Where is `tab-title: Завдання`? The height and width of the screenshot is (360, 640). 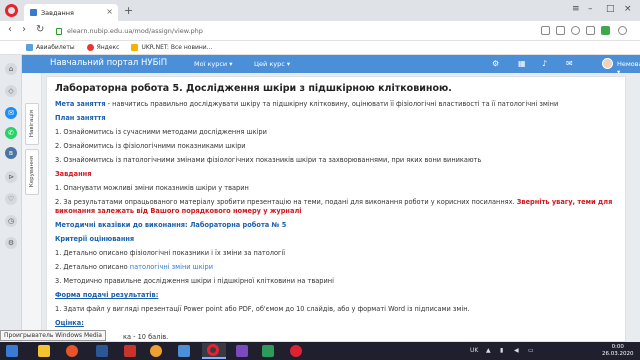
tab-title: Завдання is located at coordinates (57, 12).